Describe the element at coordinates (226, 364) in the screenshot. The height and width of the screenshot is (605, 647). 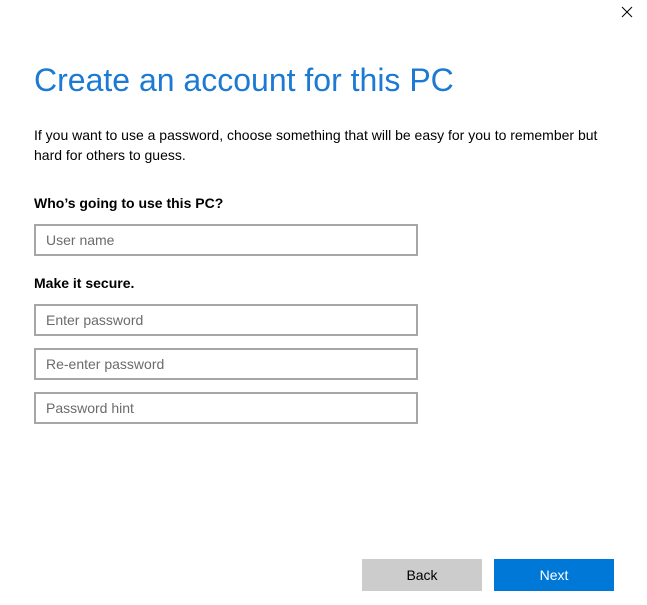
I see `reenter-password-input` at that location.